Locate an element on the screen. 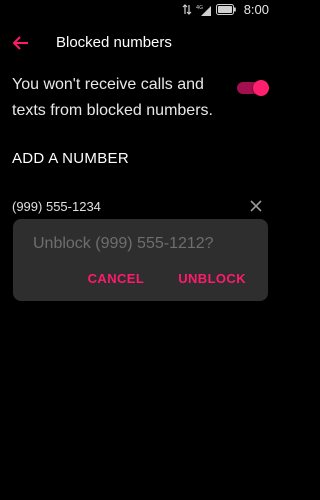 This screenshot has height=500, width=320. close-icon is located at coordinates (256, 208).